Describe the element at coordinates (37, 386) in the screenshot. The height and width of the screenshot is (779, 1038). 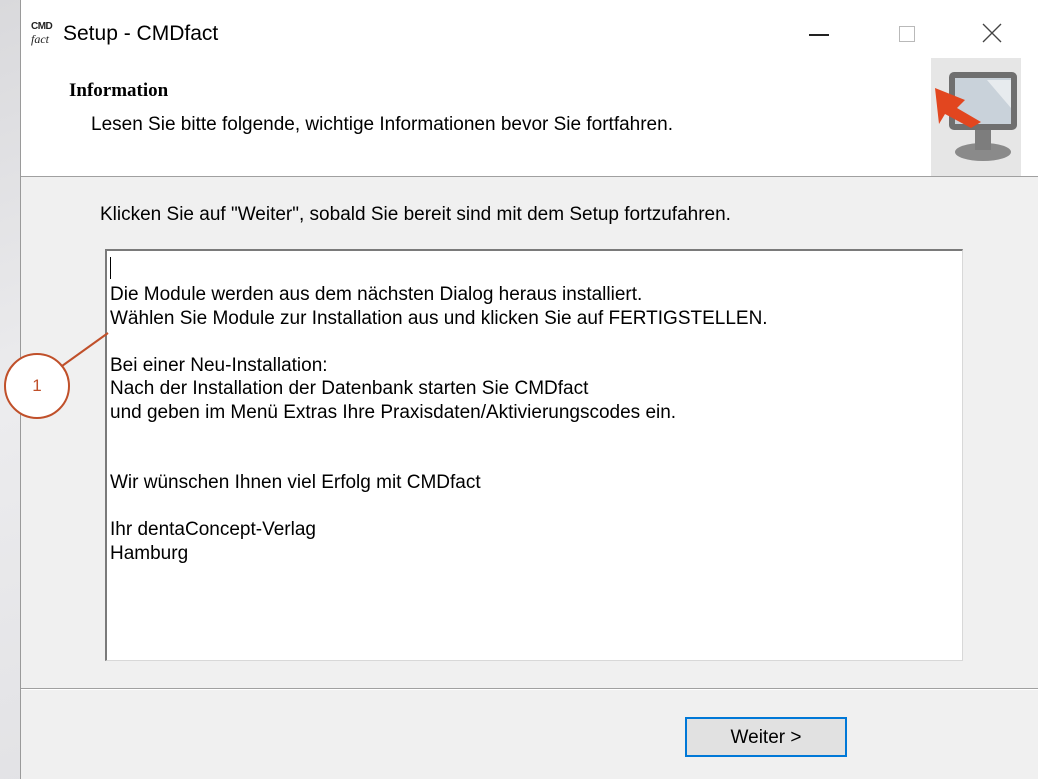
I see `callout-badge: 1` at that location.